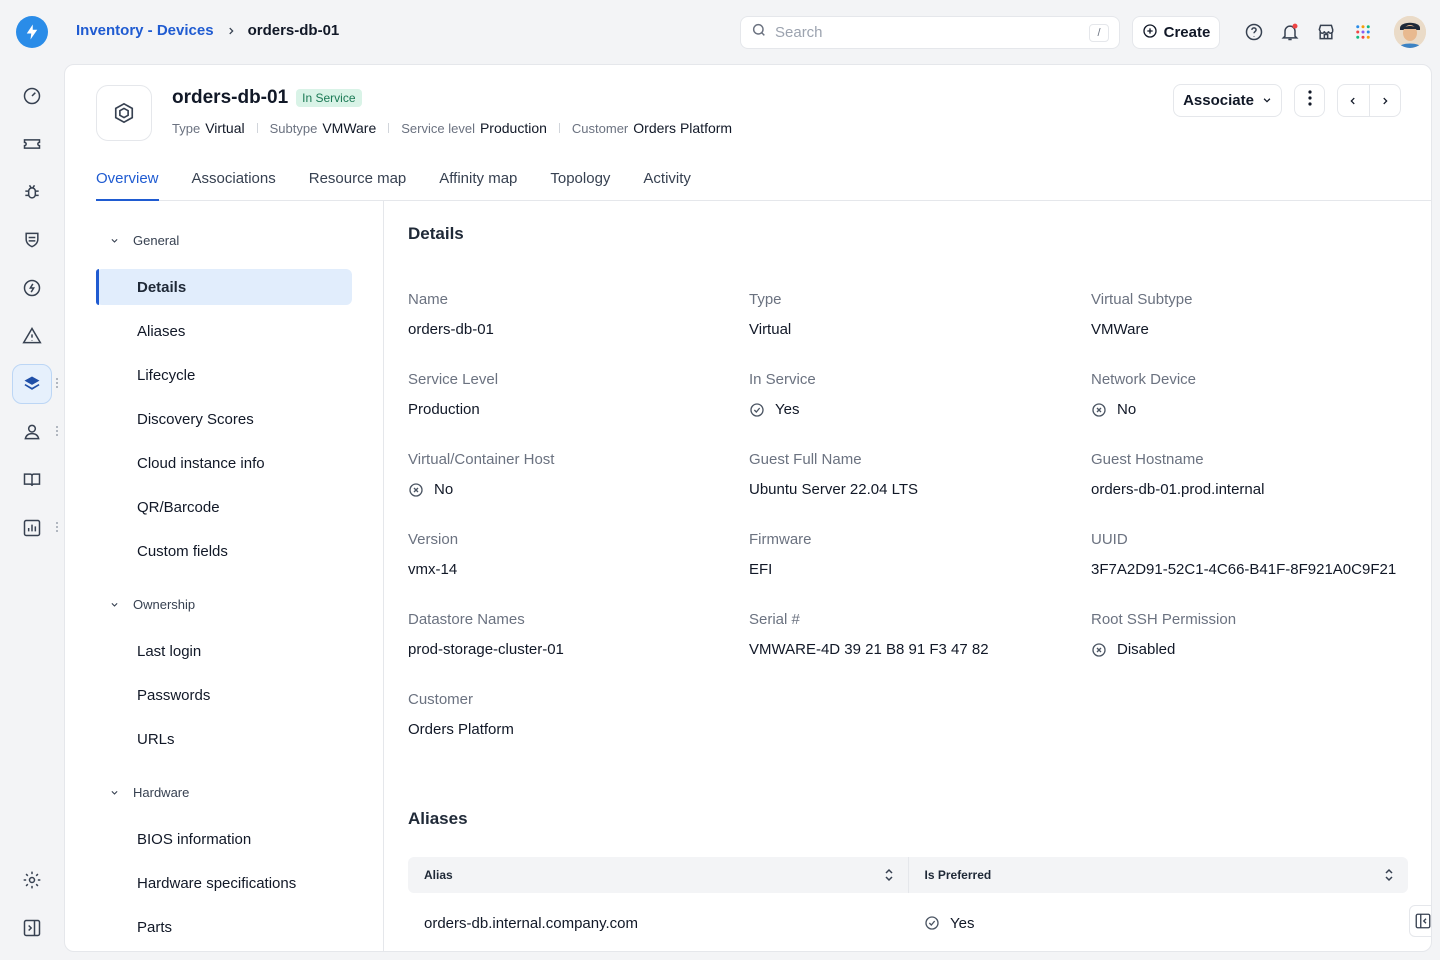 This screenshot has width=1440, height=960. Describe the element at coordinates (329, 98) in the screenshot. I see `status-badge: In Service` at that location.